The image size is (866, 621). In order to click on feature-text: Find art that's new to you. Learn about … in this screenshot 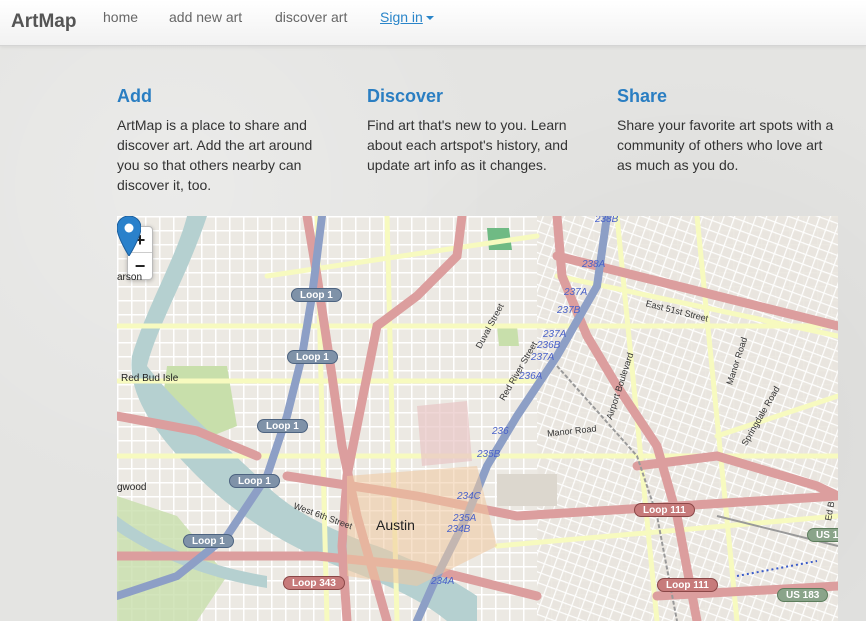, I will do `click(467, 145)`.